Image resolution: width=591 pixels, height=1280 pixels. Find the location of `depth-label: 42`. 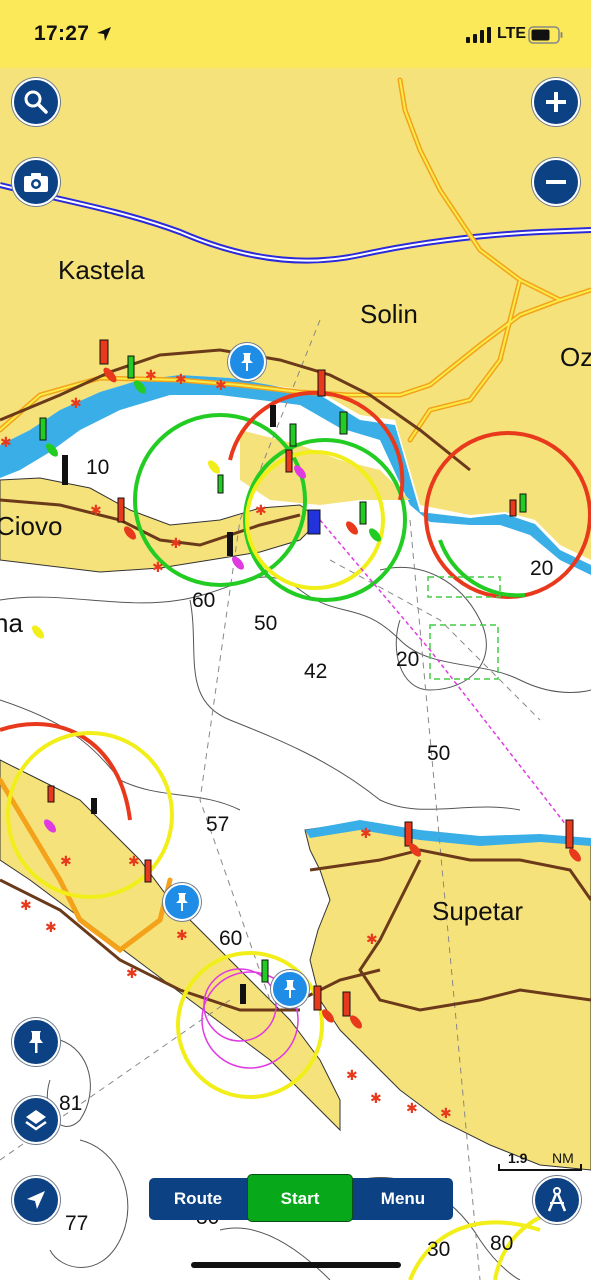

depth-label: 42 is located at coordinates (316, 671).